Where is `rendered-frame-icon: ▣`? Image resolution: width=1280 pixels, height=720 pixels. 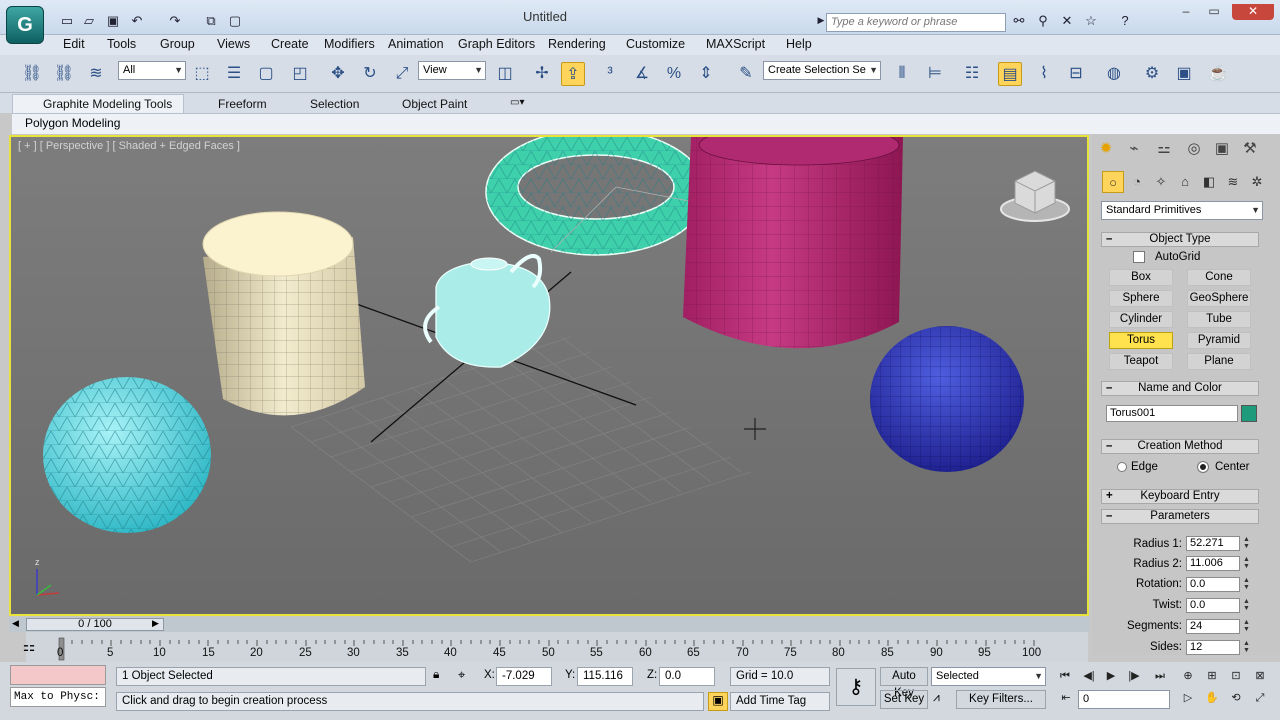
rendered-frame-icon: ▣ is located at coordinates (1184, 74).